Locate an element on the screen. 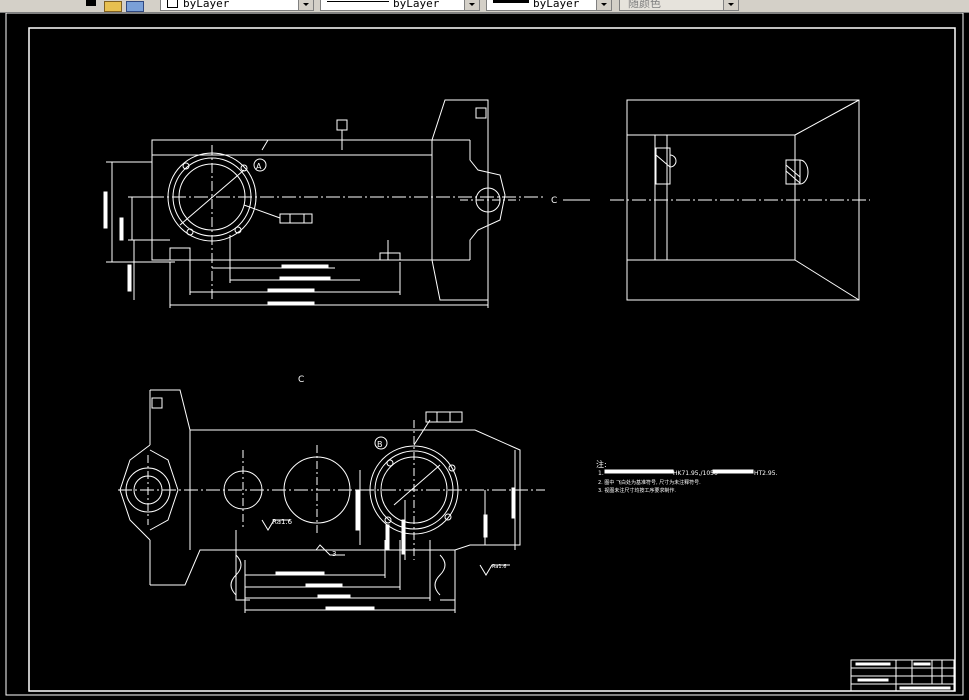  layer-icons-strip is located at coordinates (115, 6).